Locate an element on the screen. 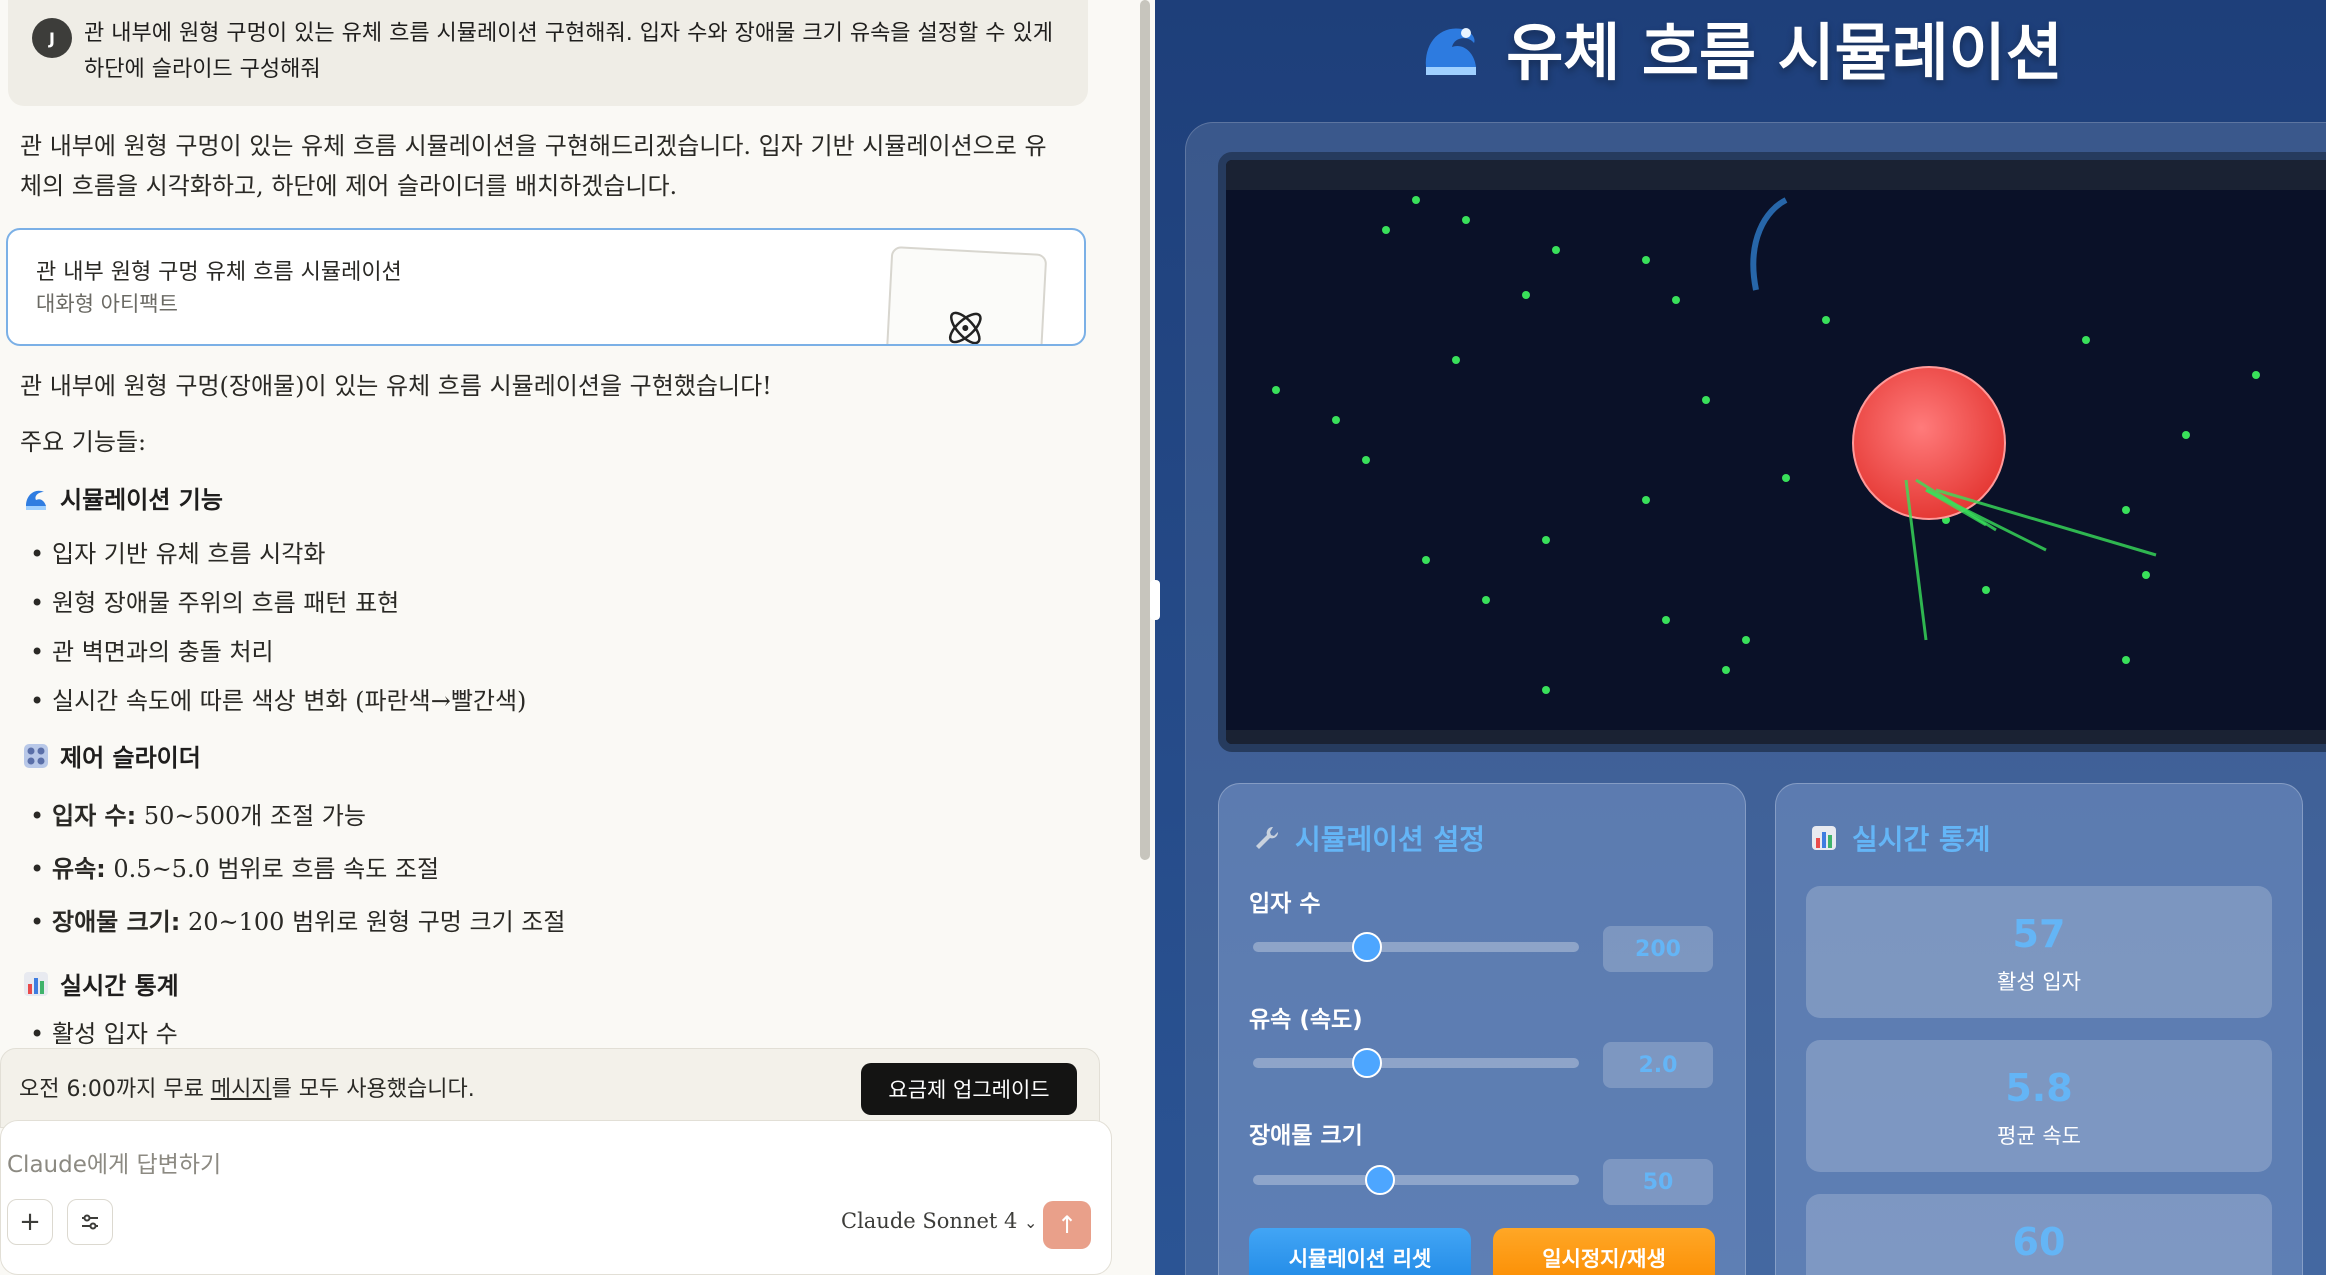 The width and height of the screenshot is (2326, 1275). add-attachment-button: + is located at coordinates (30, 1222).